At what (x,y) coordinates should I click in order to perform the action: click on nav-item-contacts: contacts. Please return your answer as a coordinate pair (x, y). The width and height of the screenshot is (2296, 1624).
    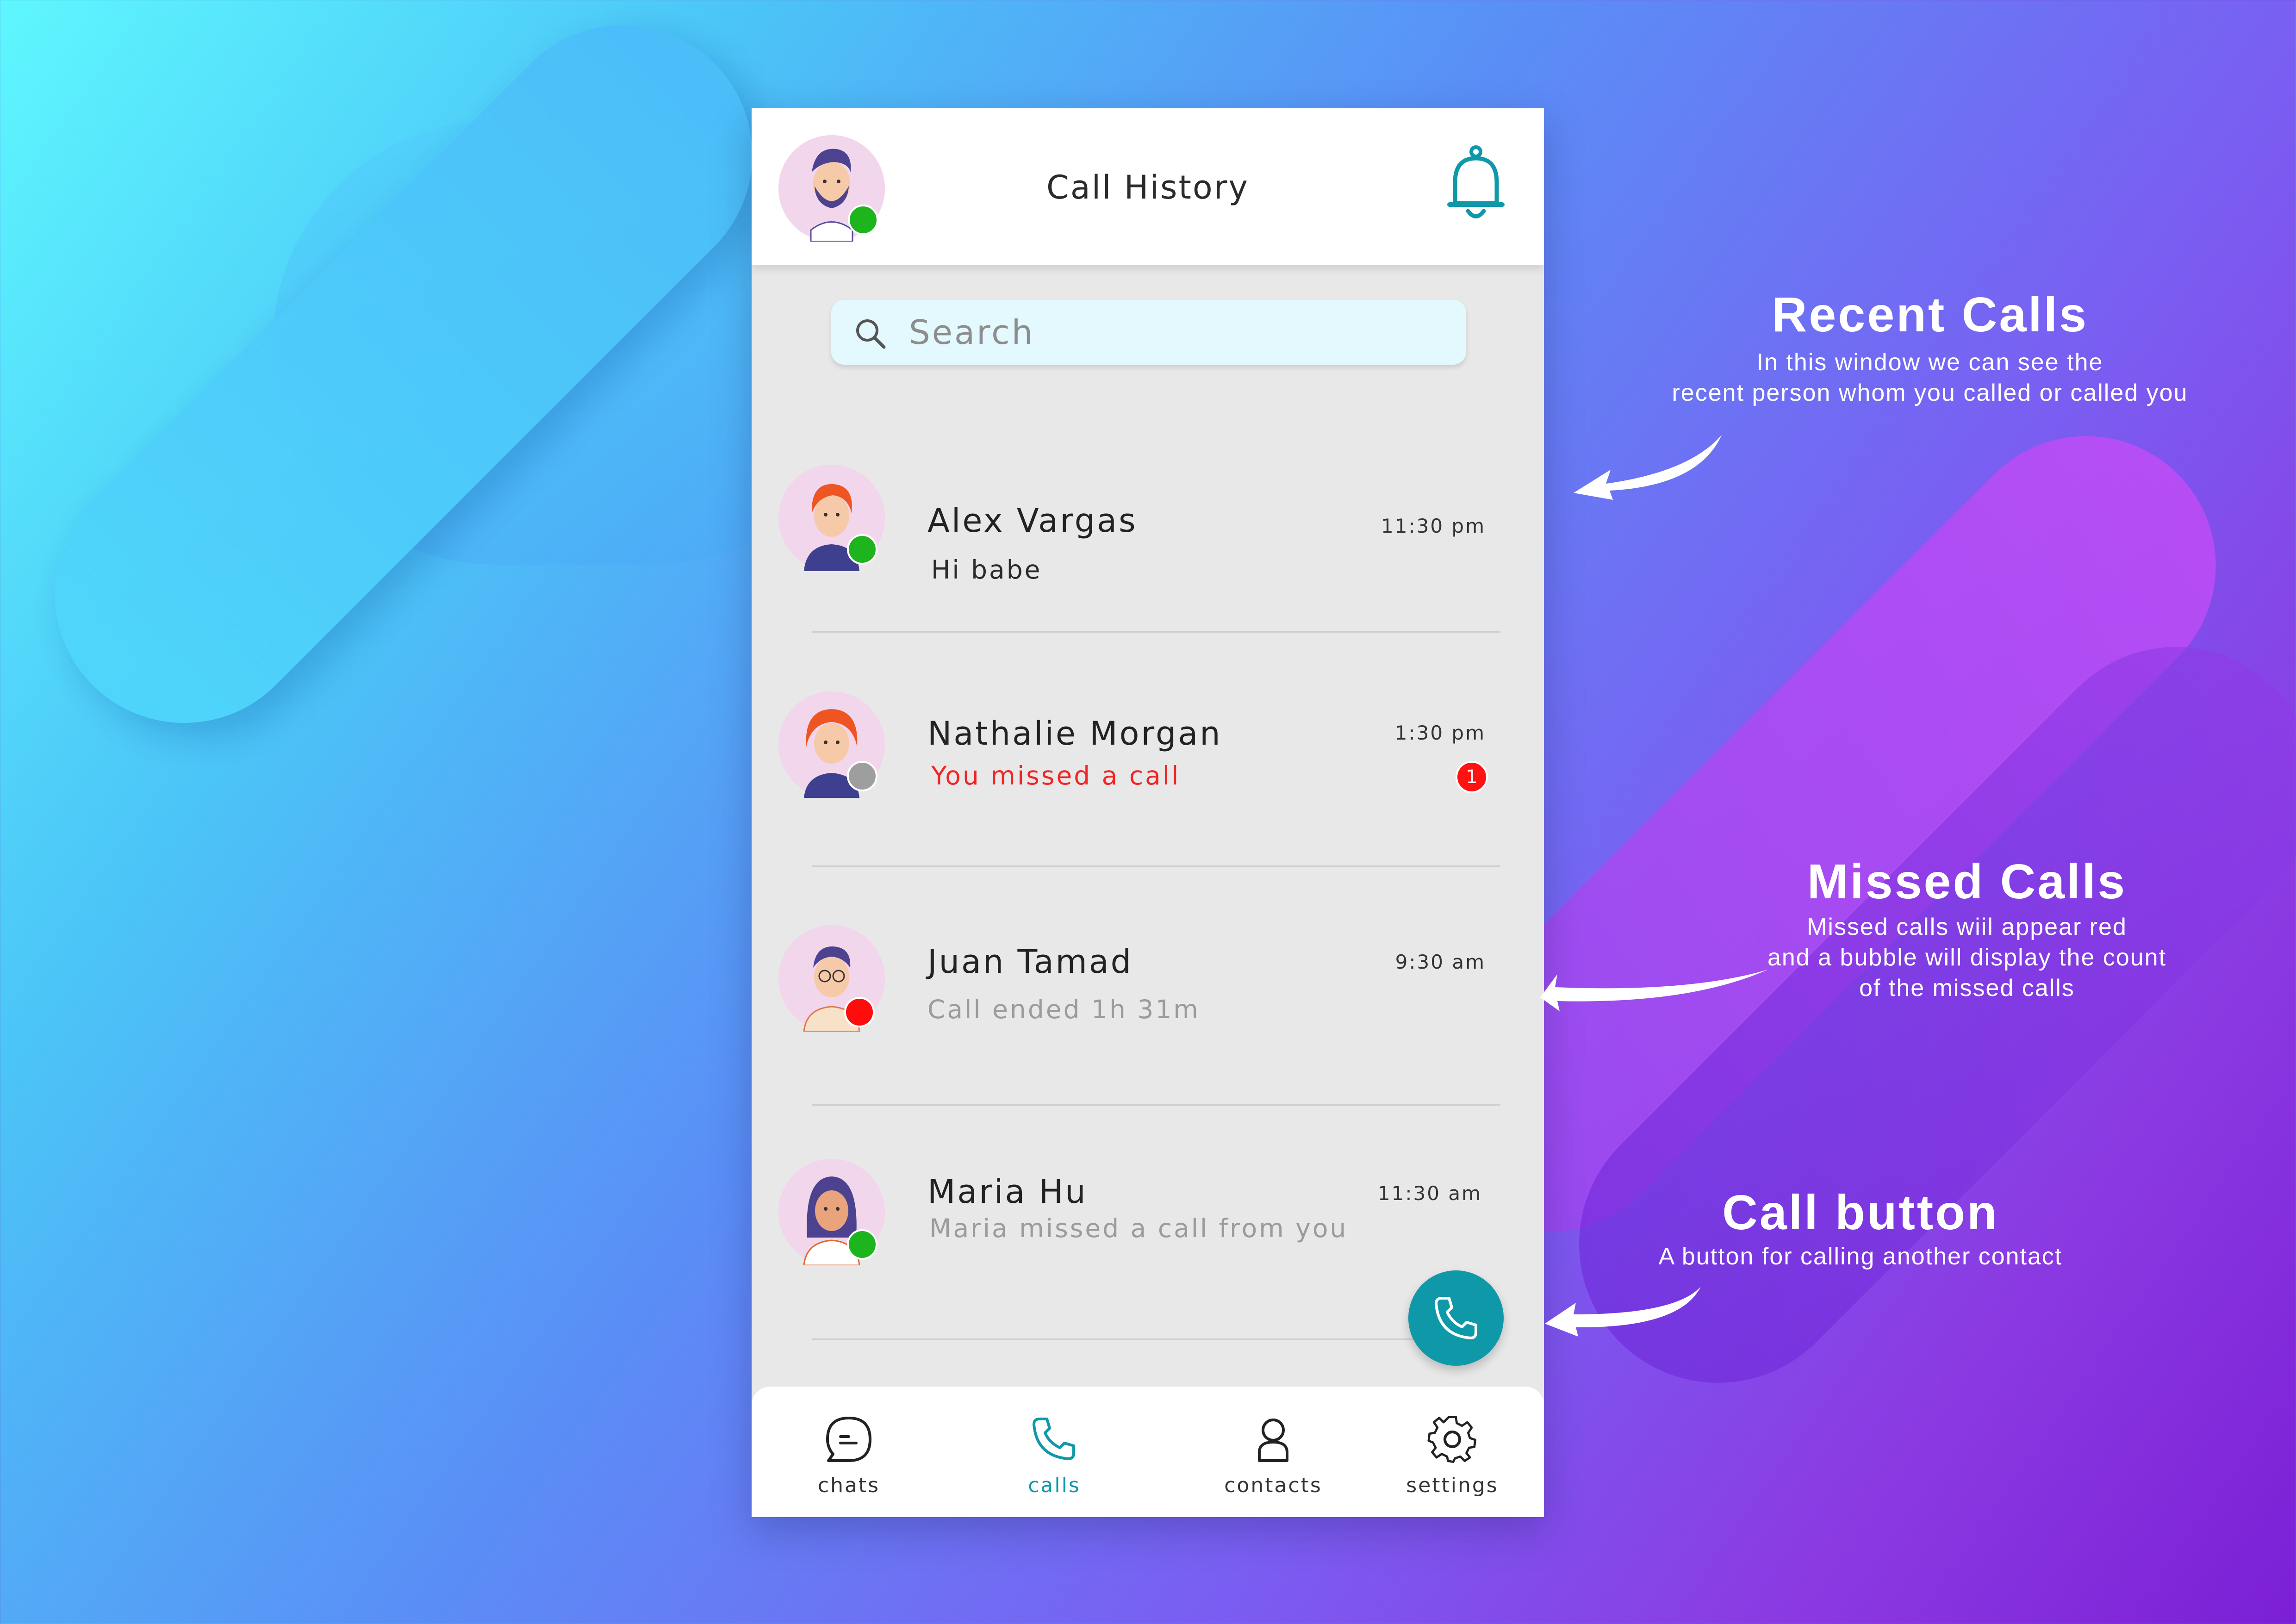
    Looking at the image, I should click on (1273, 1452).